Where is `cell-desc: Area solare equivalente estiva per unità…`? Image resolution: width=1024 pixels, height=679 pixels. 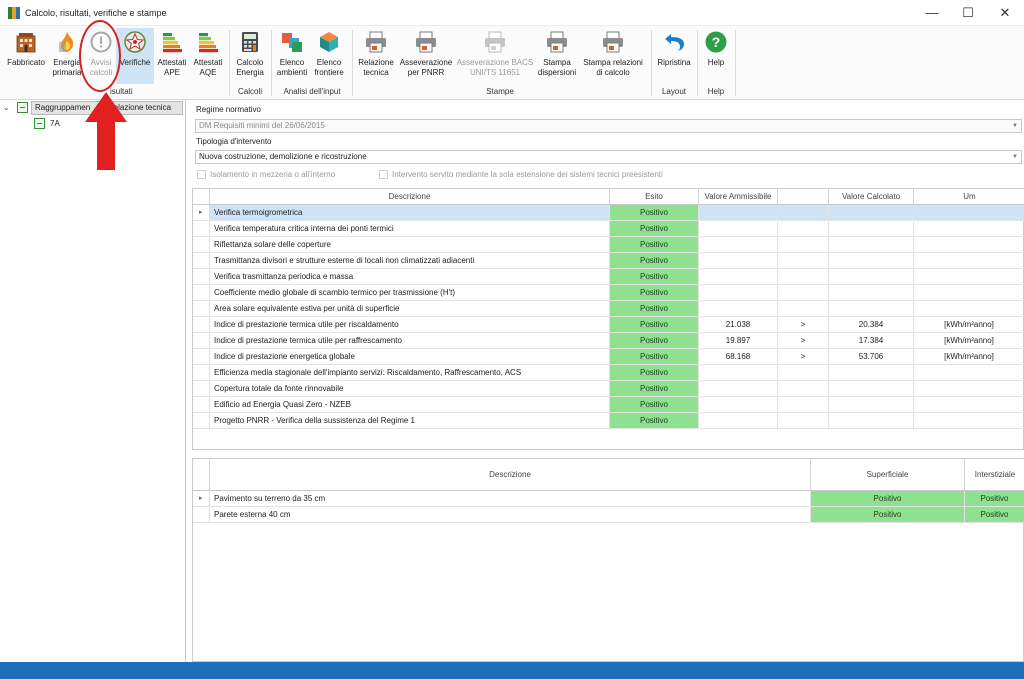
cell-desc: Area solare equivalente estiva per unità… is located at coordinates (410, 309).